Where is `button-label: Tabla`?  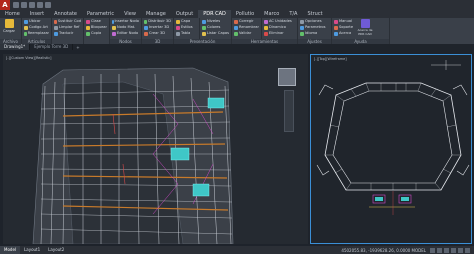 button-label: Tabla is located at coordinates (186, 33).